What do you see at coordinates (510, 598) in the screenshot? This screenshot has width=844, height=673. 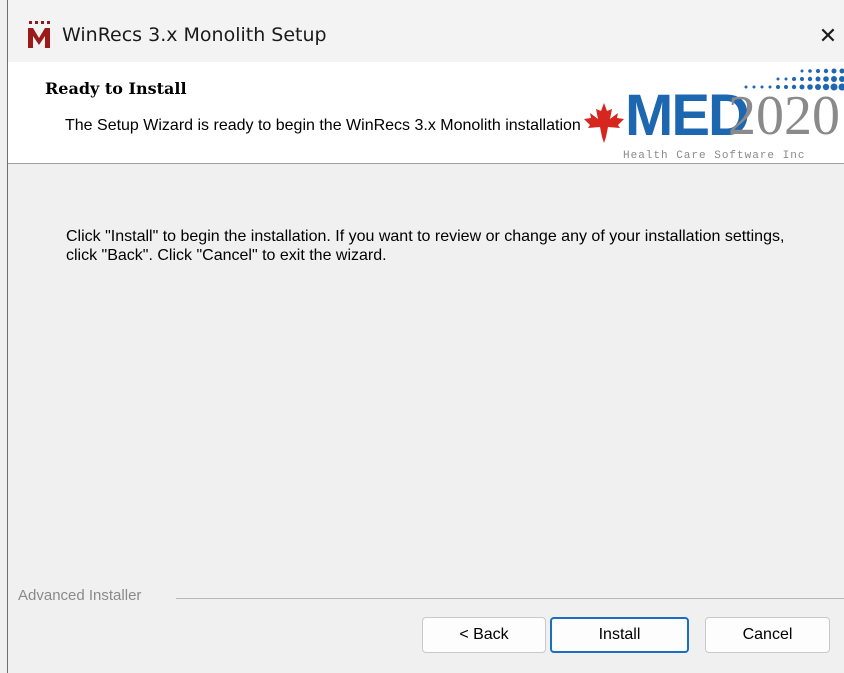 I see `footer-divider` at bounding box center [510, 598].